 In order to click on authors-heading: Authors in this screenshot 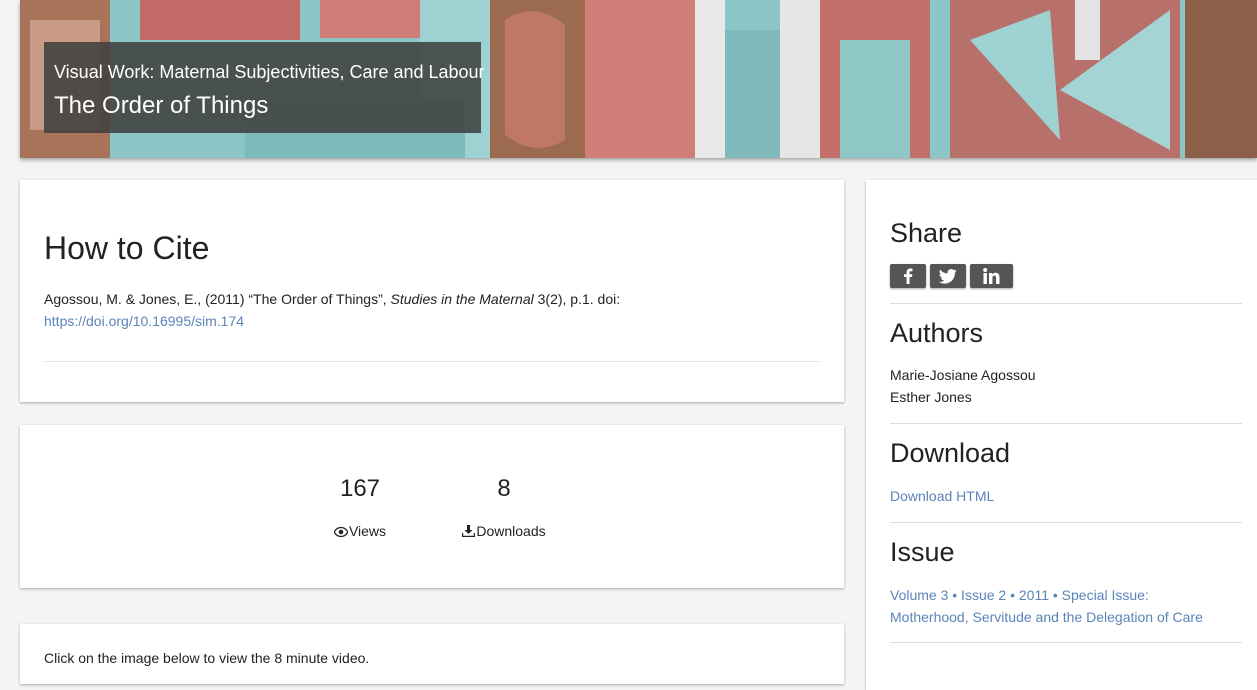, I will do `click(937, 333)`.